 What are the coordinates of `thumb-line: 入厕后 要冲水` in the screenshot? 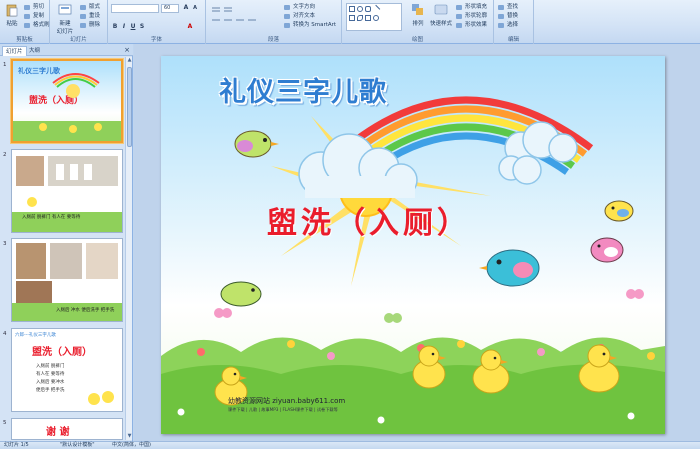 It's located at (50, 382).